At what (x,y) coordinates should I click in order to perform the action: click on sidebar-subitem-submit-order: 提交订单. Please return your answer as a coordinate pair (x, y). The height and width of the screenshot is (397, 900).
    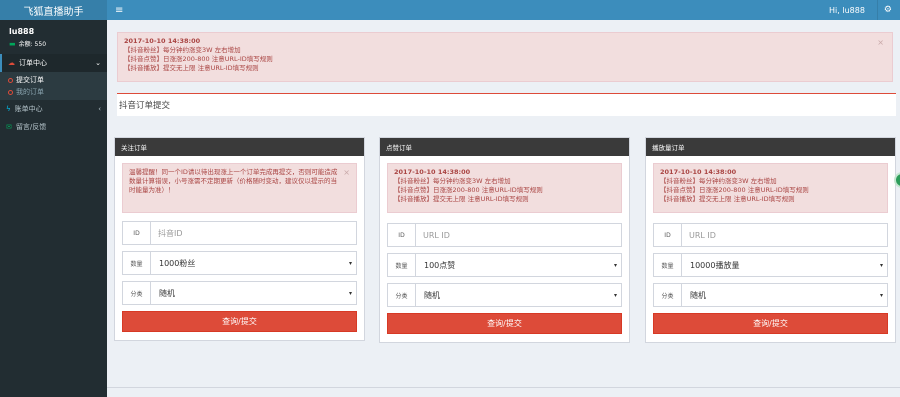
    Looking at the image, I should click on (53, 80).